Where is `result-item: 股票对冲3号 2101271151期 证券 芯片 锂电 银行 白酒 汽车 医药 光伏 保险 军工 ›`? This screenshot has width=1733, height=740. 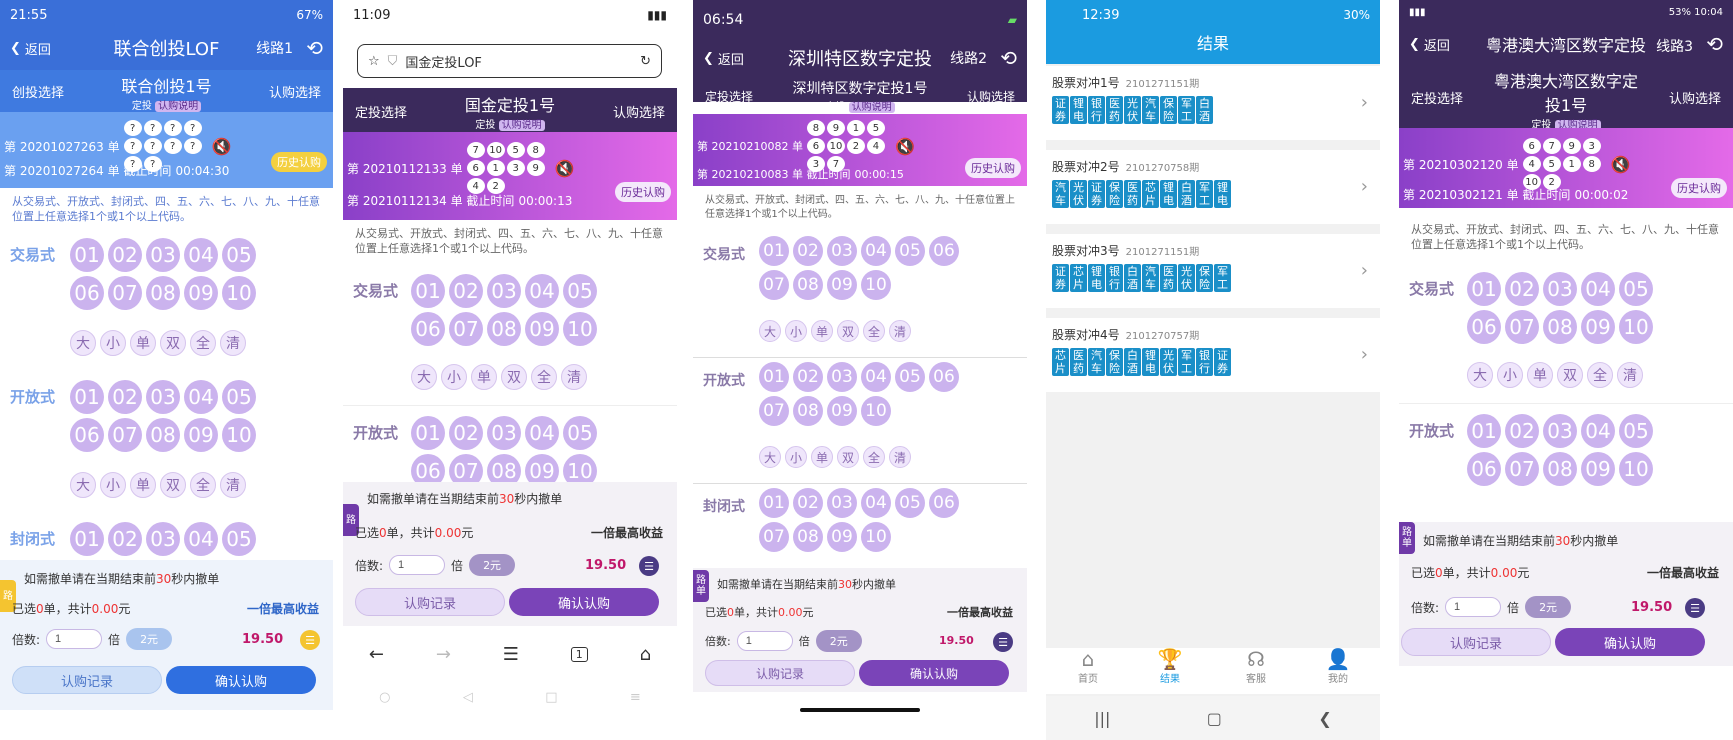 result-item: 股票对冲3号 2101271151期 证券 芯片 锂电 银行 白酒 汽车 医药 光伏 保险 军工 › is located at coordinates (1213, 274).